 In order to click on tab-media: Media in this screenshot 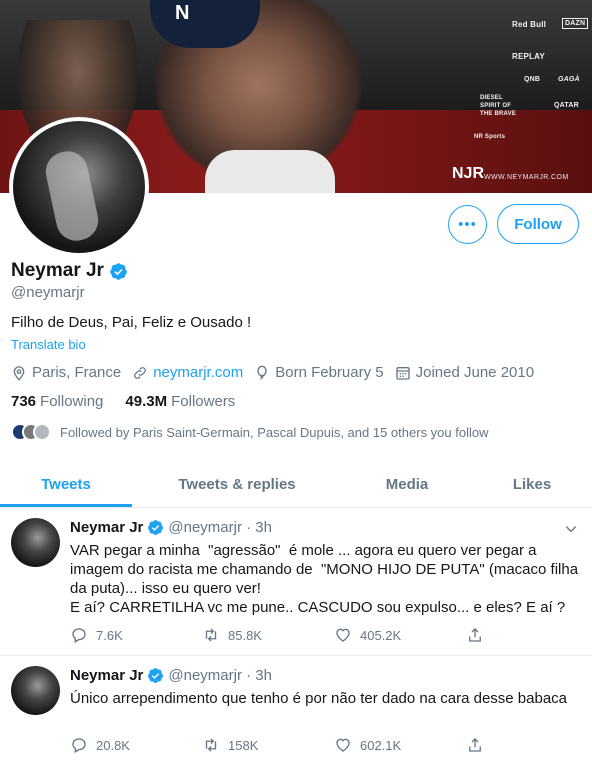, I will do `click(407, 484)`.